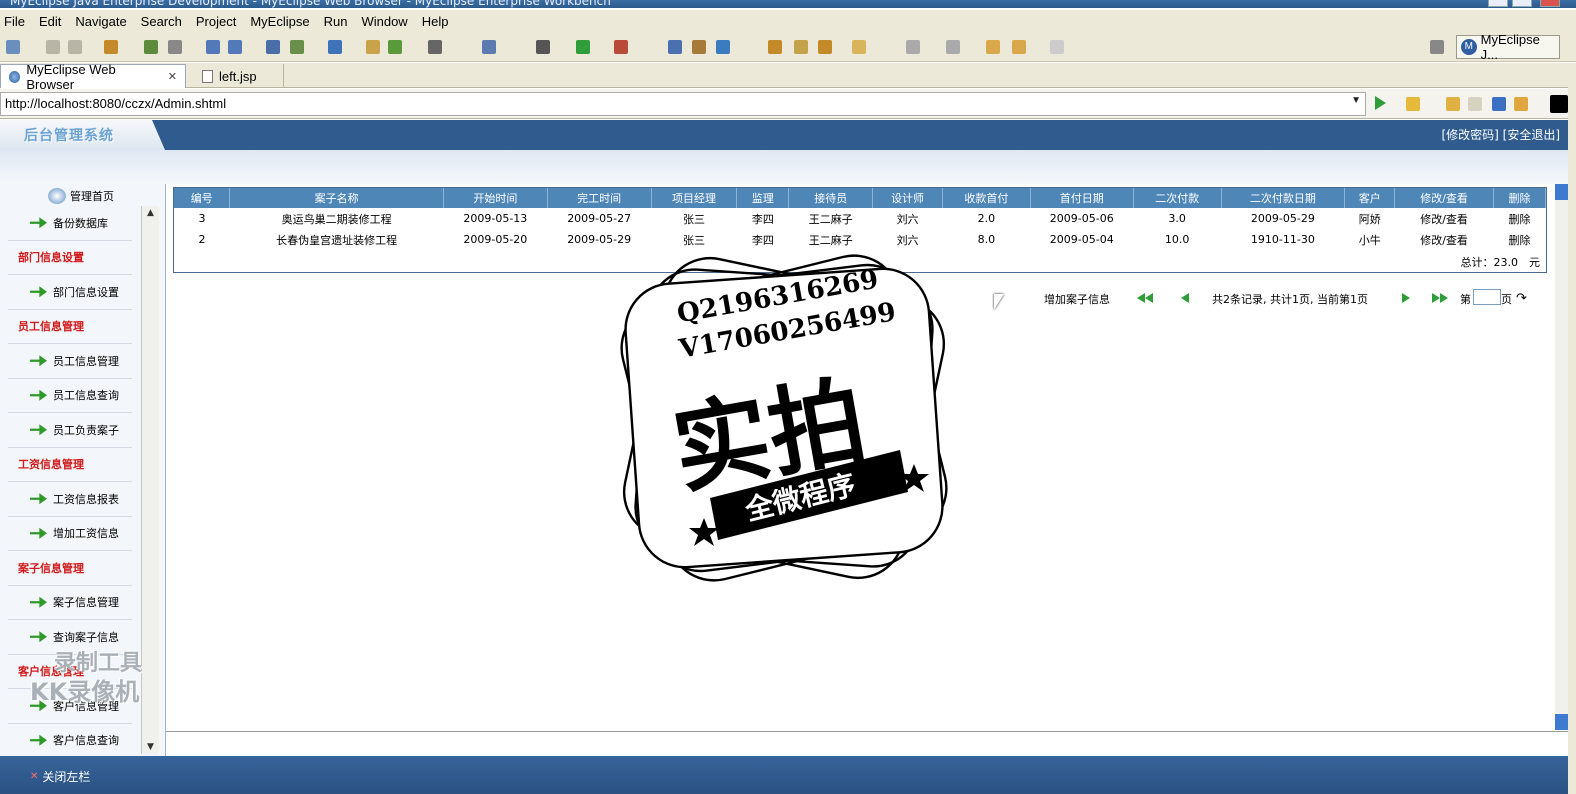 This screenshot has height=794, width=1576. I want to click on admin-logo-text: 后台管理系统, so click(69, 136).